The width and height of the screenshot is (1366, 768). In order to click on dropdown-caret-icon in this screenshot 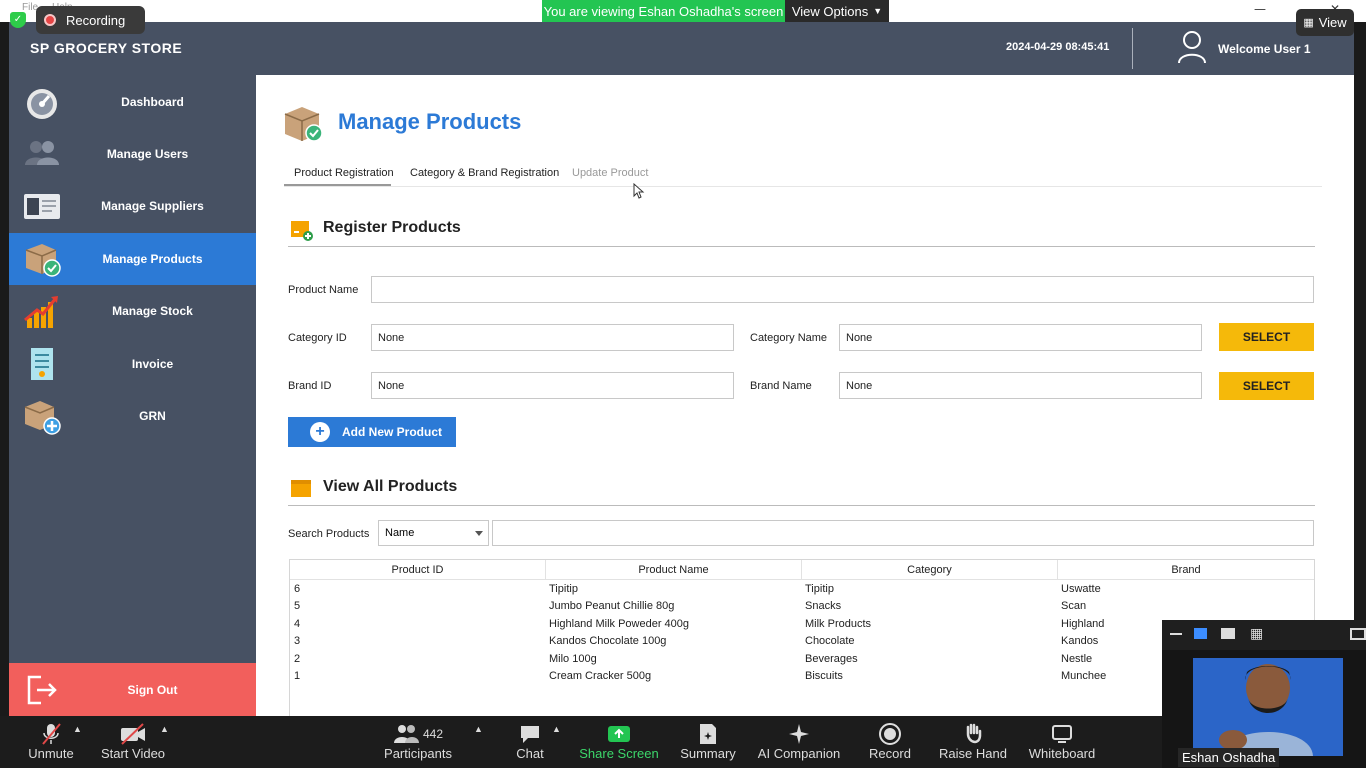, I will do `click(479, 533)`.